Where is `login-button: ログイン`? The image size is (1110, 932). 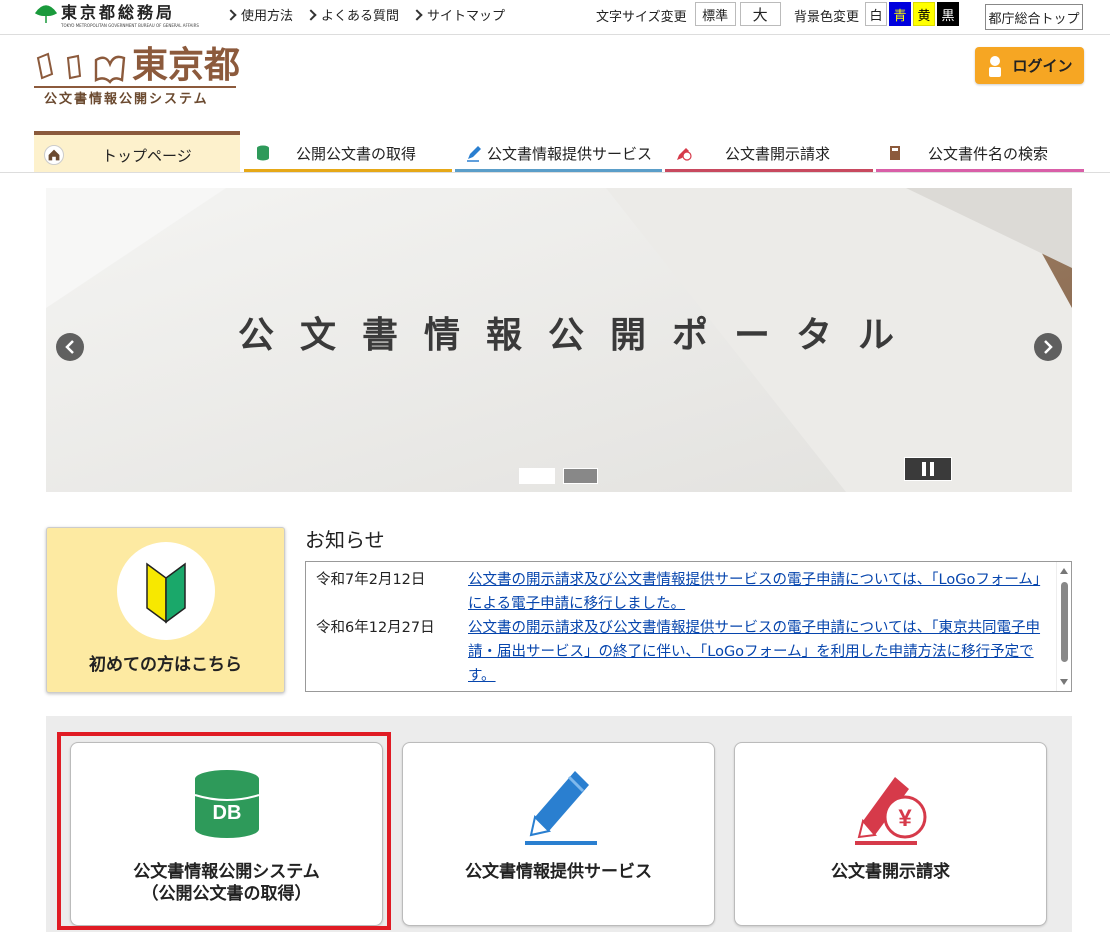
login-button: ログイン is located at coordinates (1029, 65).